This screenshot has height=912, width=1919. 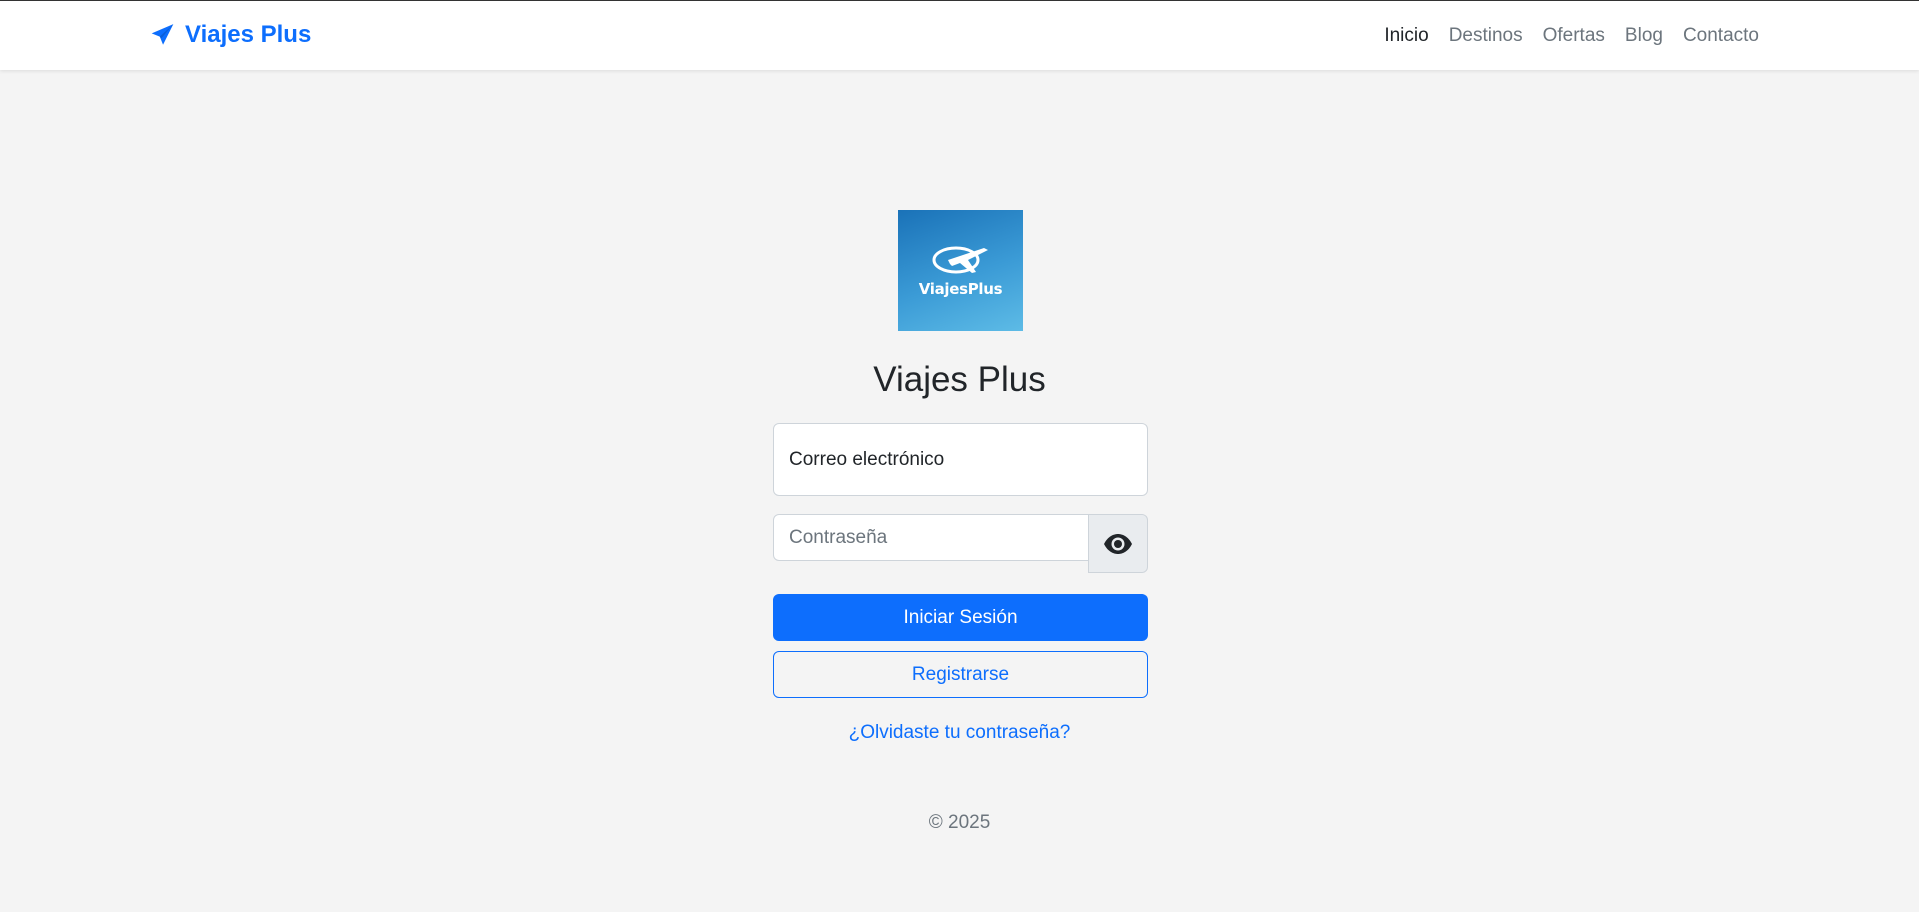 I want to click on paper-plane-icon, so click(x=162, y=34).